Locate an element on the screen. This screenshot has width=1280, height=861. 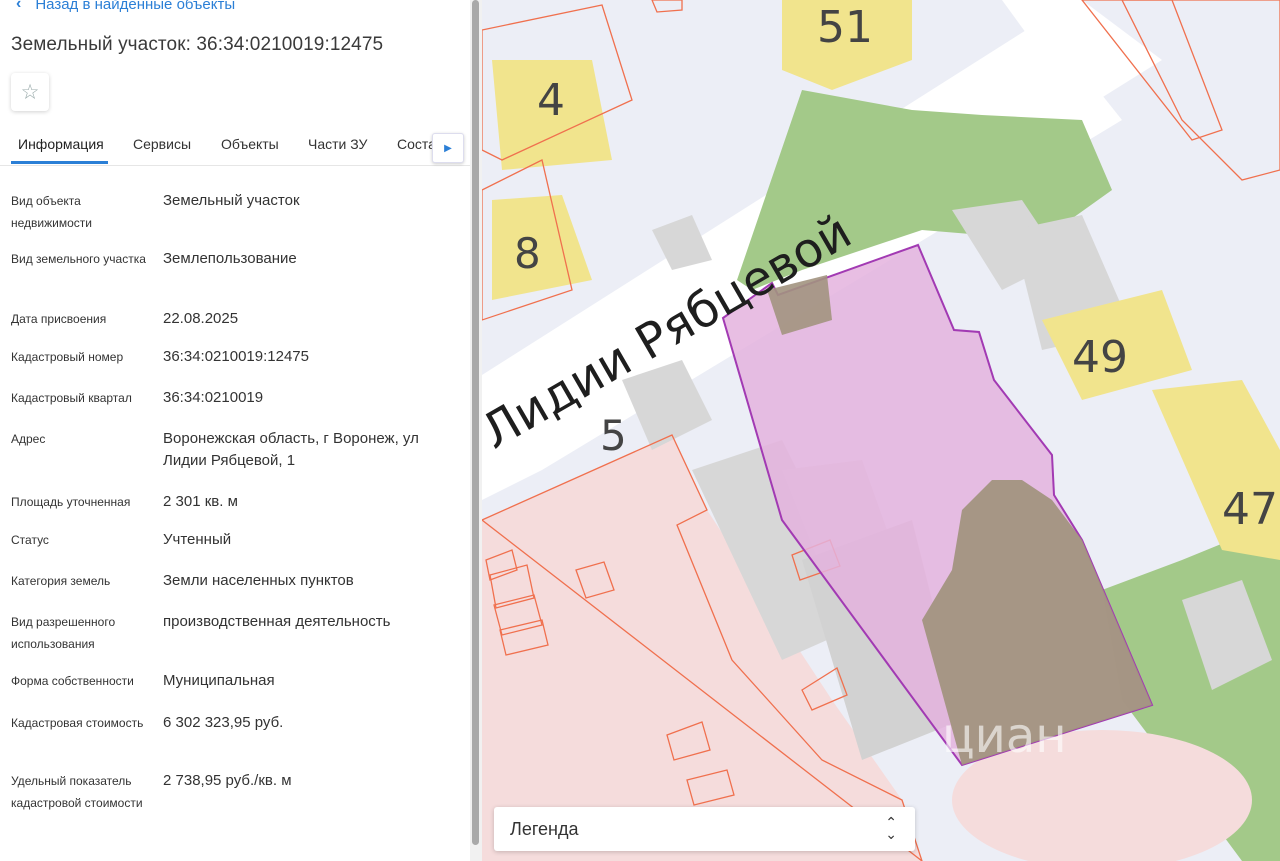
info-value: 22.08.2025 is located at coordinates (201, 318).